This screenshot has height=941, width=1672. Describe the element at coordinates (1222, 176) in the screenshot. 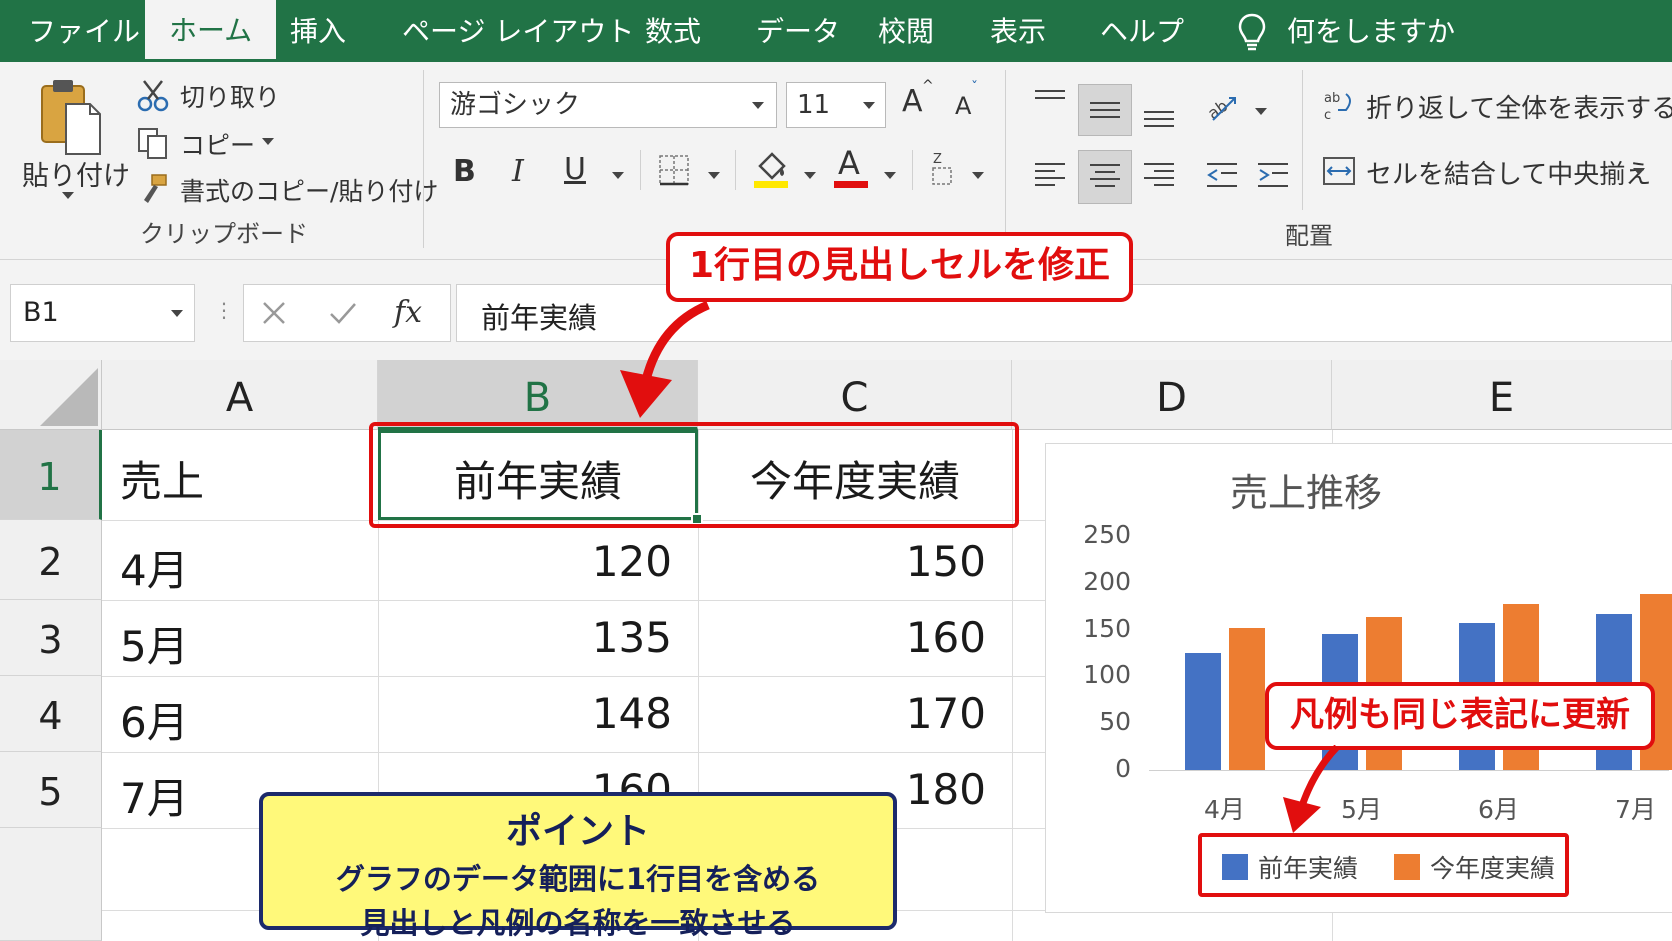

I see `decrease-indent-icon` at that location.